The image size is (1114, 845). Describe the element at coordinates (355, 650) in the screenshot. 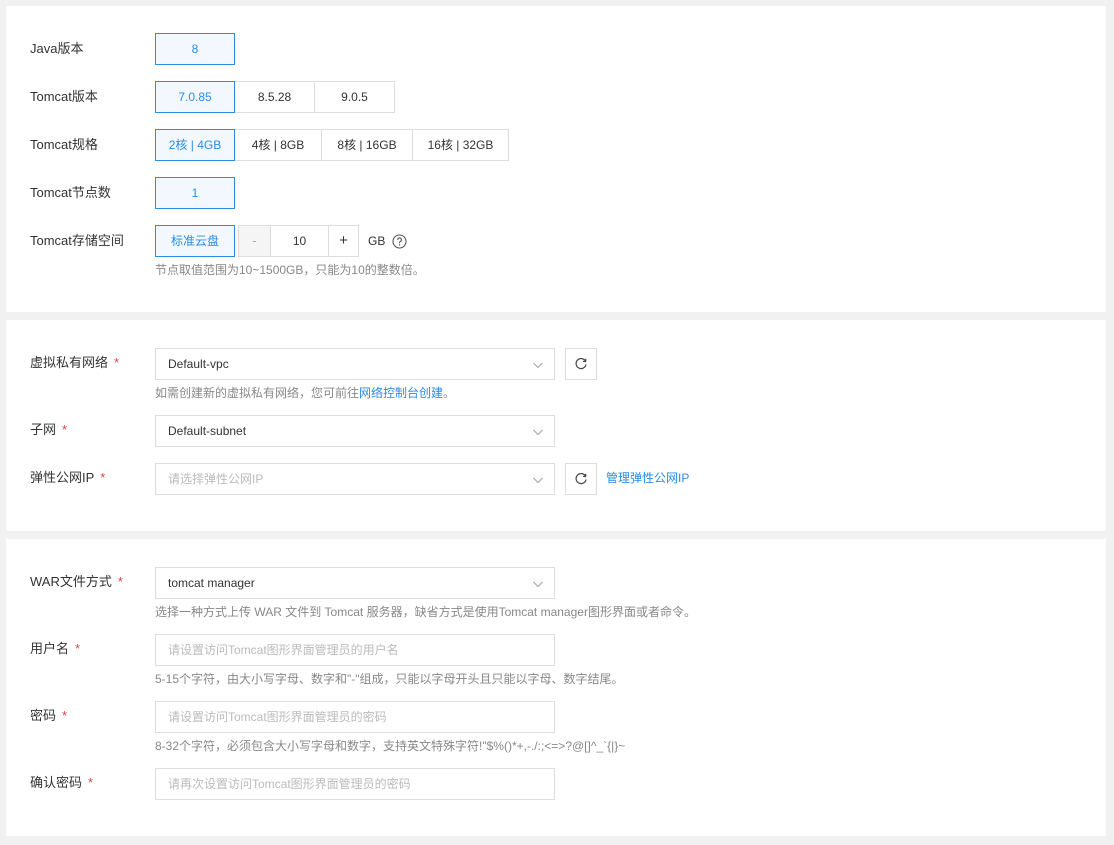

I see `username-input` at that location.